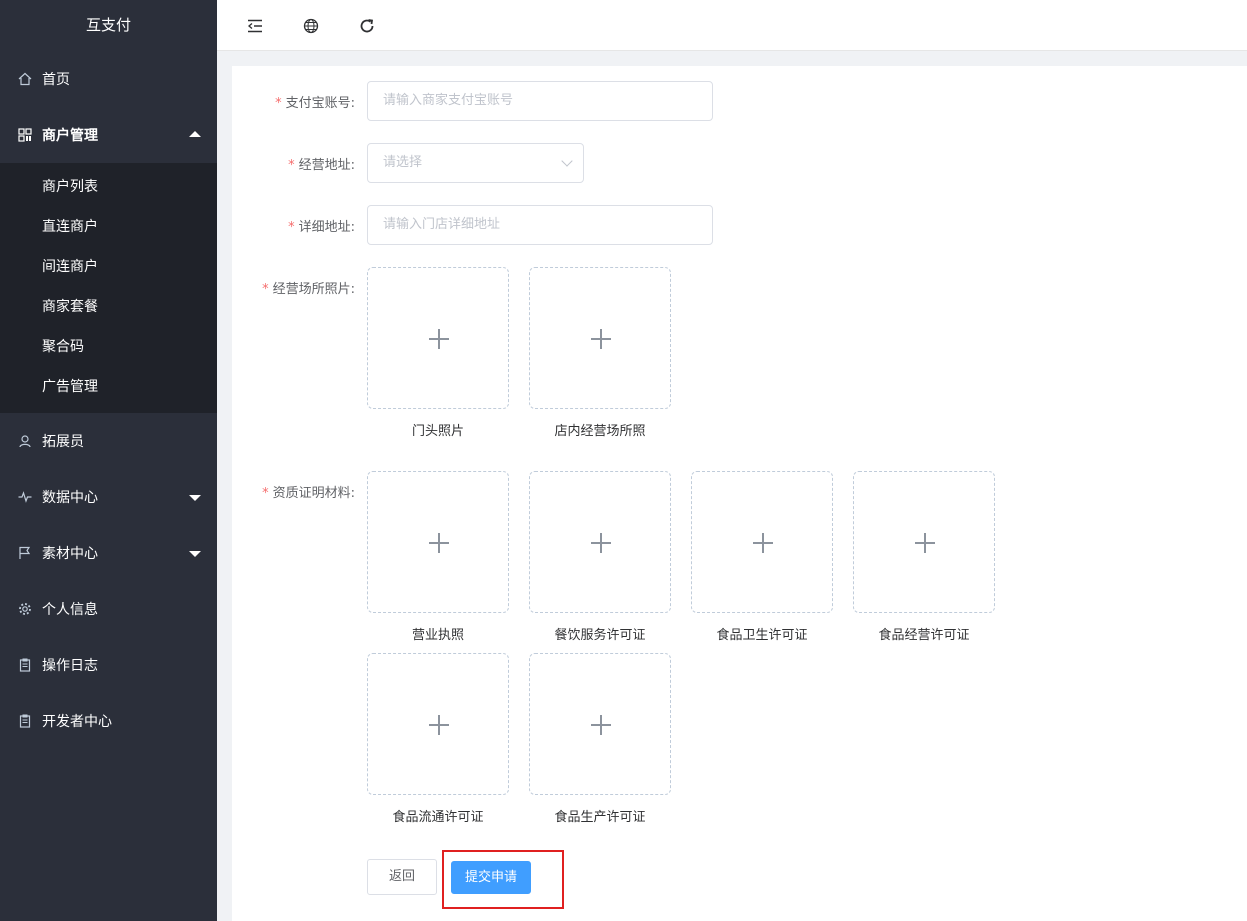 This screenshot has height=921, width=1247. I want to click on upload-food-hygiene-license, so click(762, 542).